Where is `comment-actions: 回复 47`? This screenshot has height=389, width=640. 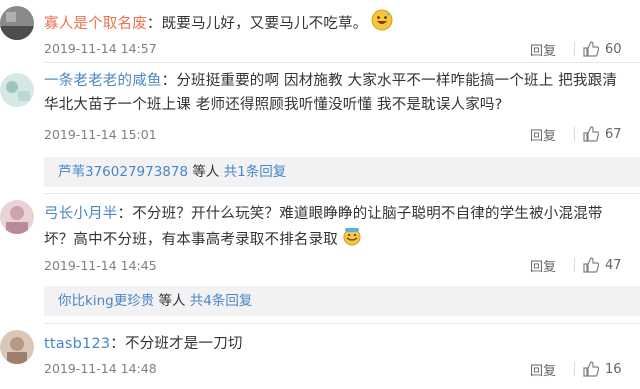
comment-actions: 回复 47 is located at coordinates (585, 265).